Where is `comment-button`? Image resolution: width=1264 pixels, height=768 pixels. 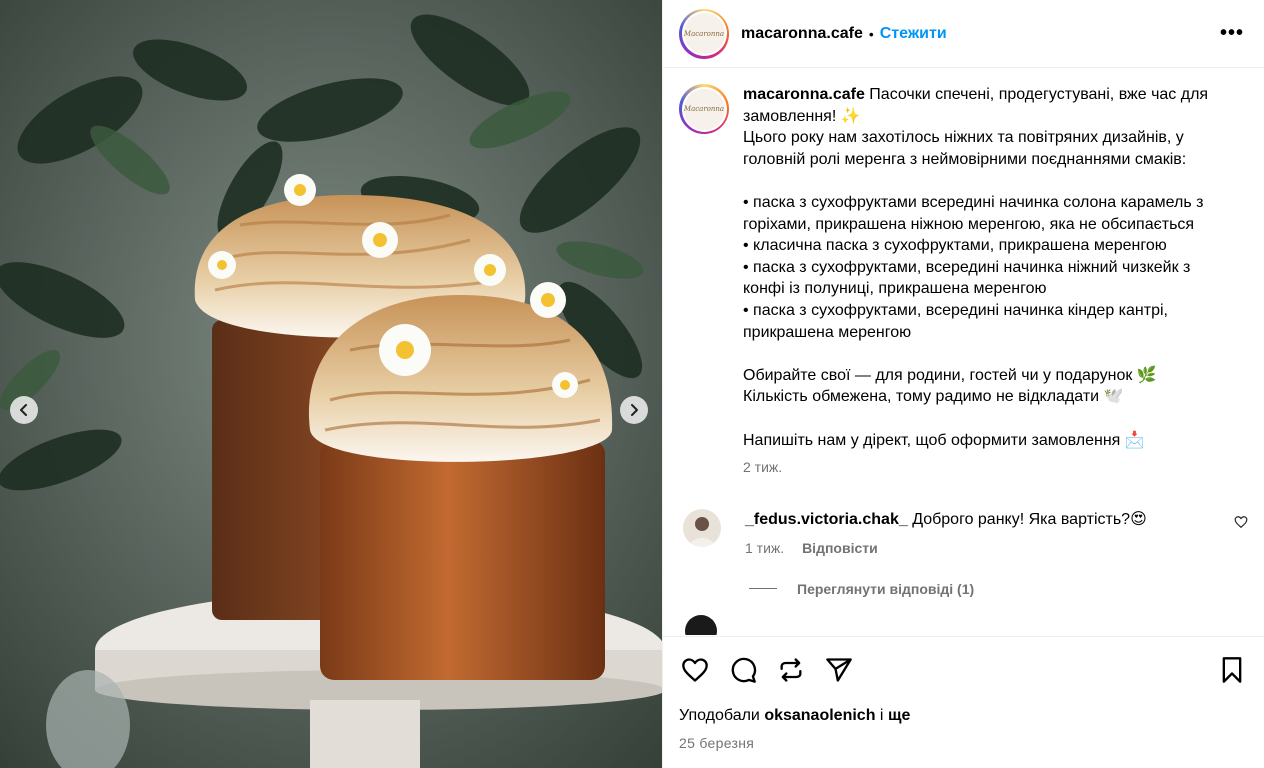 comment-button is located at coordinates (743, 670).